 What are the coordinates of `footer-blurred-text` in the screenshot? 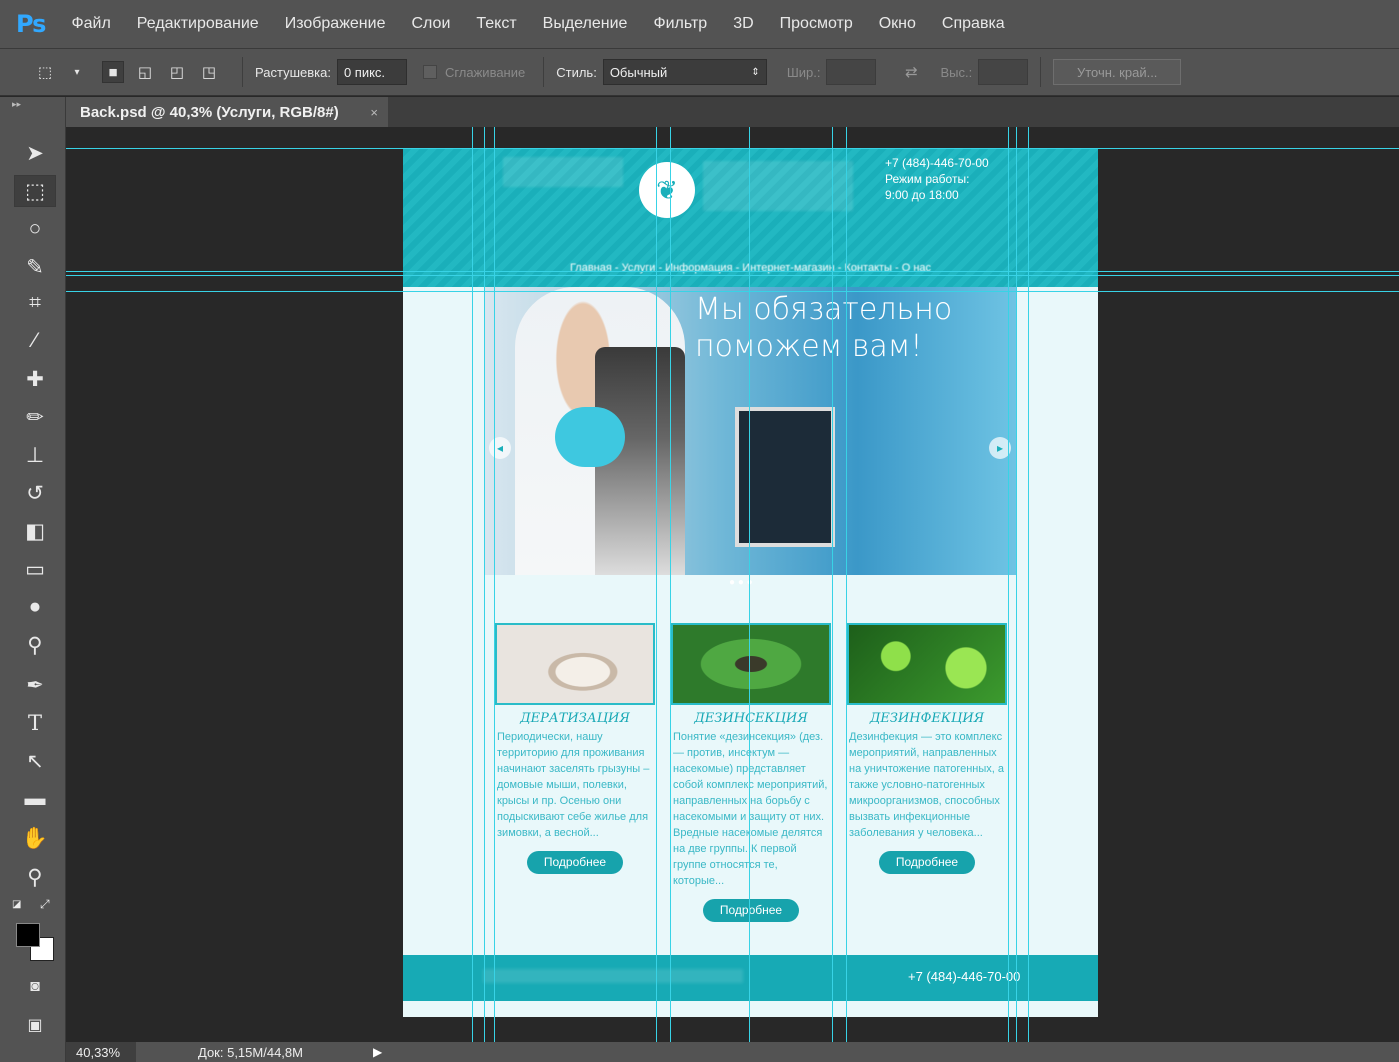 It's located at (613, 976).